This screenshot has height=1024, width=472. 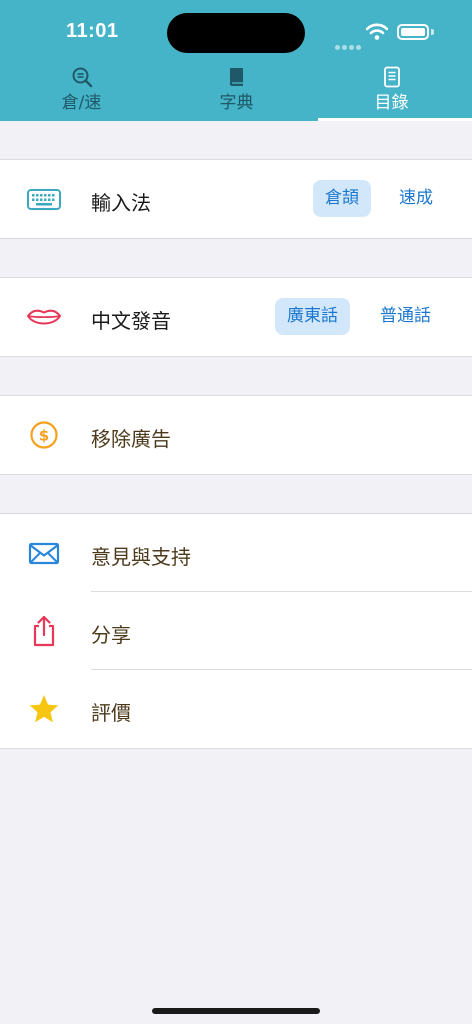 I want to click on cellular-signal-icon, so click(x=349, y=44).